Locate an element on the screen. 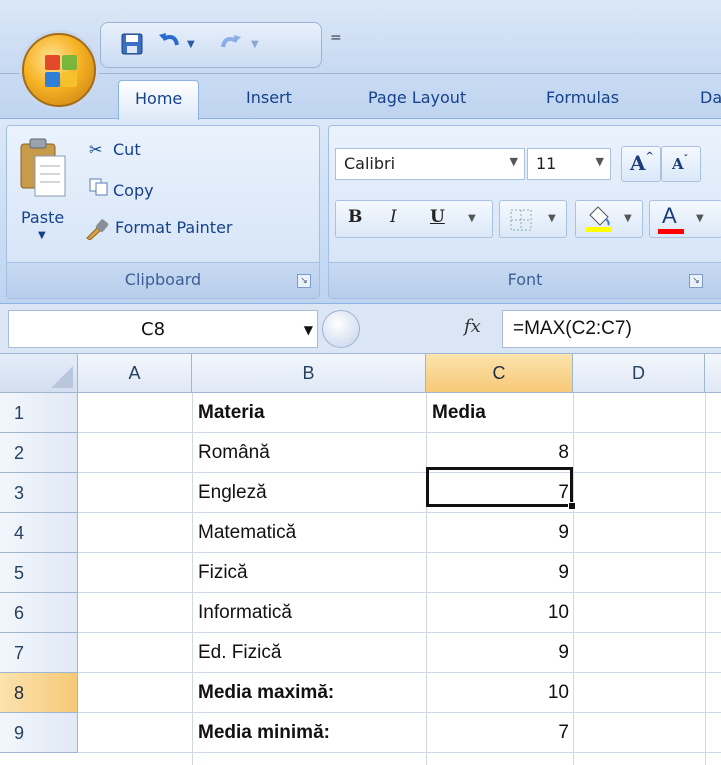 This screenshot has height=765, width=721. tab-page-layout: Page Layout is located at coordinates (417, 97).